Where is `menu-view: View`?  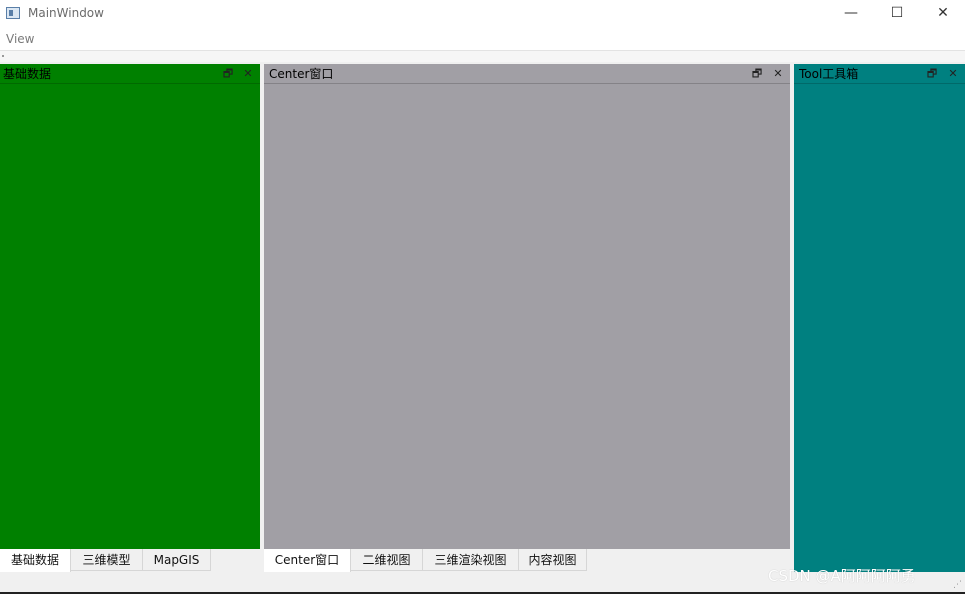 menu-view: View is located at coordinates (20, 39).